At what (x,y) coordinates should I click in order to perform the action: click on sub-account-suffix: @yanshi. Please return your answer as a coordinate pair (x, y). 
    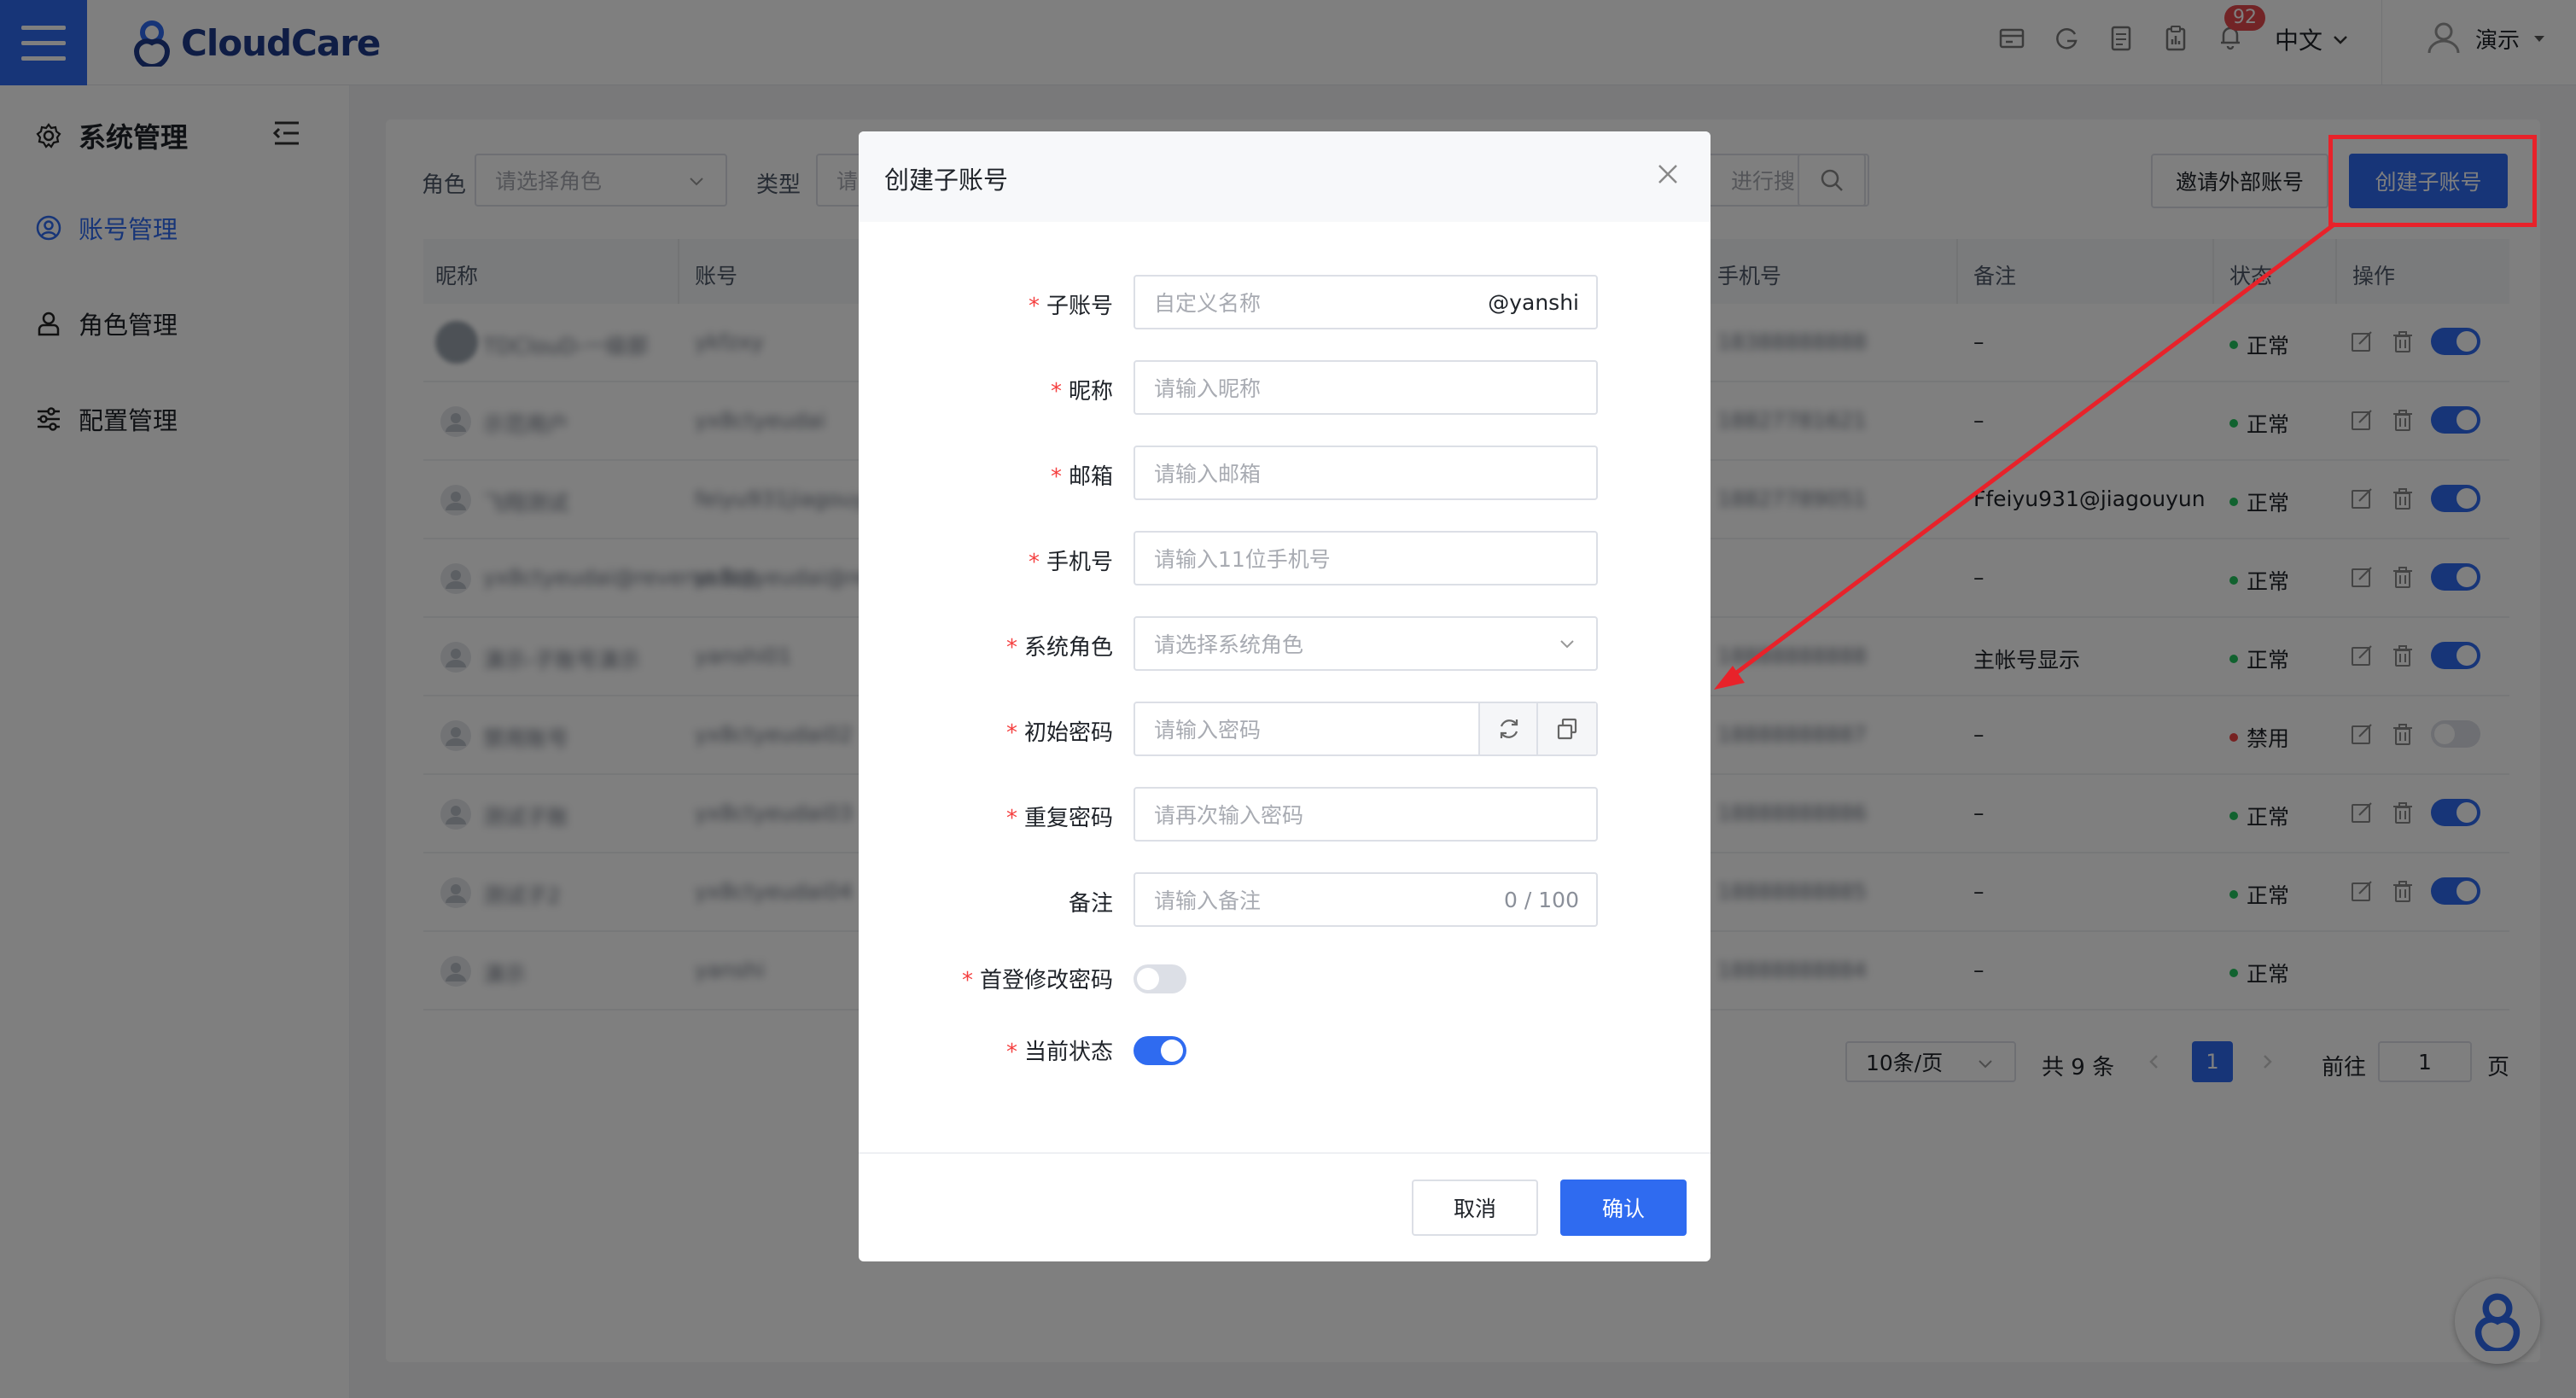
    Looking at the image, I should click on (1533, 302).